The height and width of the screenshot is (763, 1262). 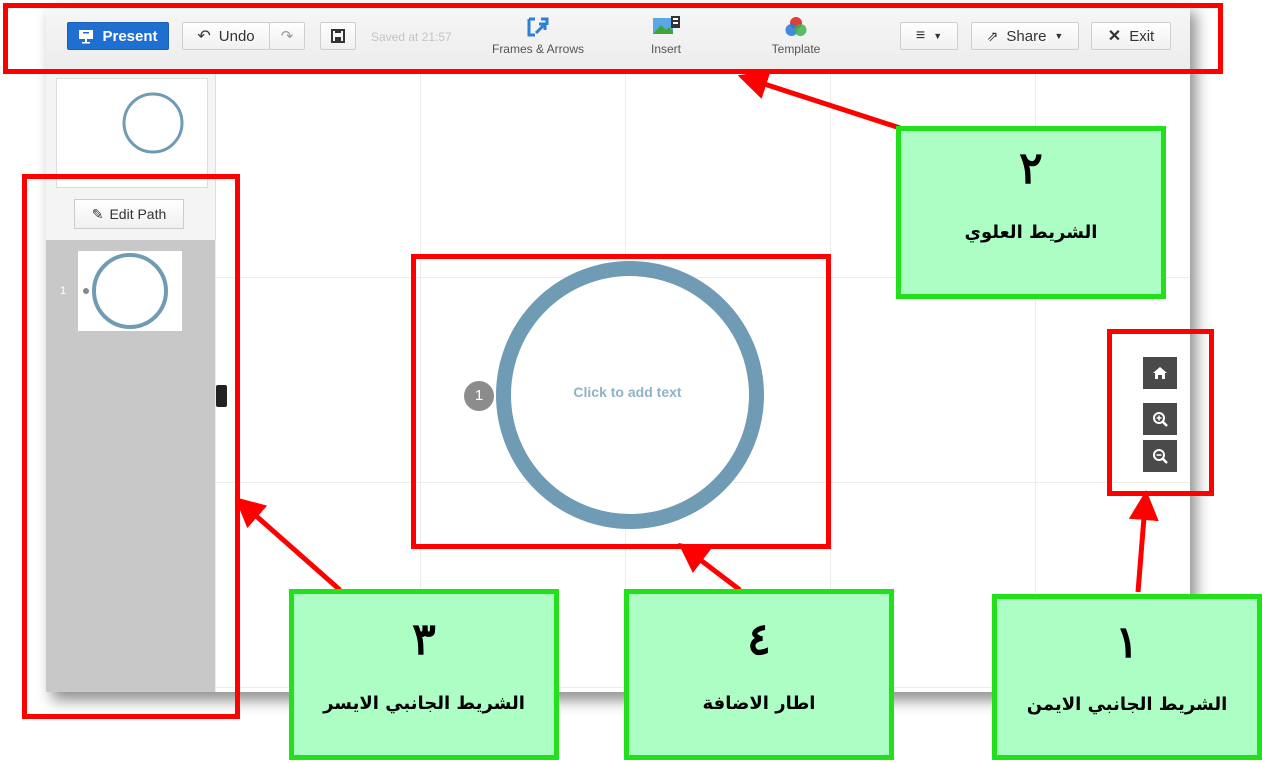 What do you see at coordinates (131, 446) in the screenshot?
I see `left-sidebar-highlight` at bounding box center [131, 446].